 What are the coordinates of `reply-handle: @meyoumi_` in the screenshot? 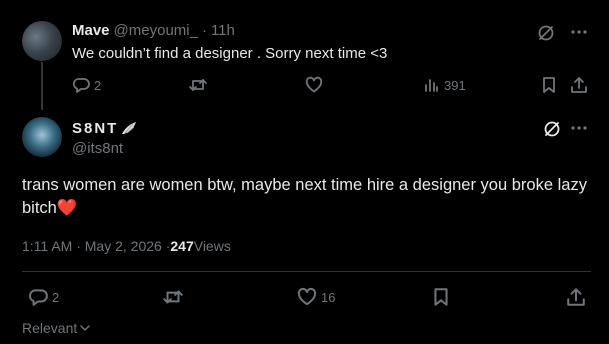 It's located at (156, 30).